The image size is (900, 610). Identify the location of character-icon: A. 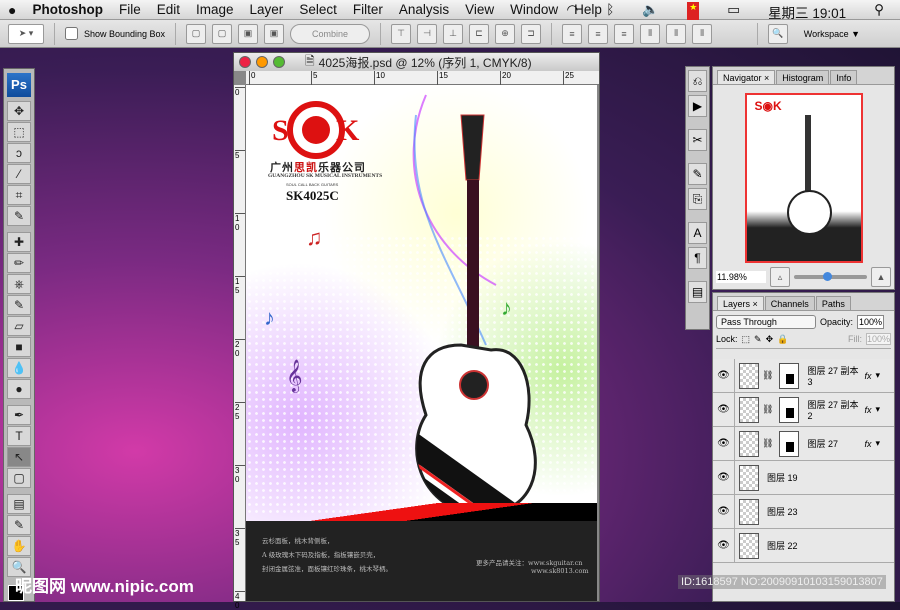
(697, 233).